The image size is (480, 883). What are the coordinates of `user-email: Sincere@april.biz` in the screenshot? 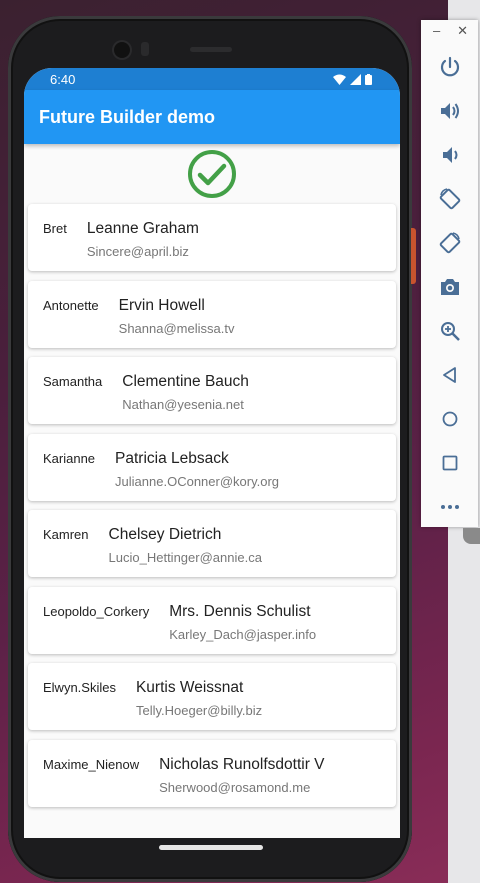 It's located at (137, 251).